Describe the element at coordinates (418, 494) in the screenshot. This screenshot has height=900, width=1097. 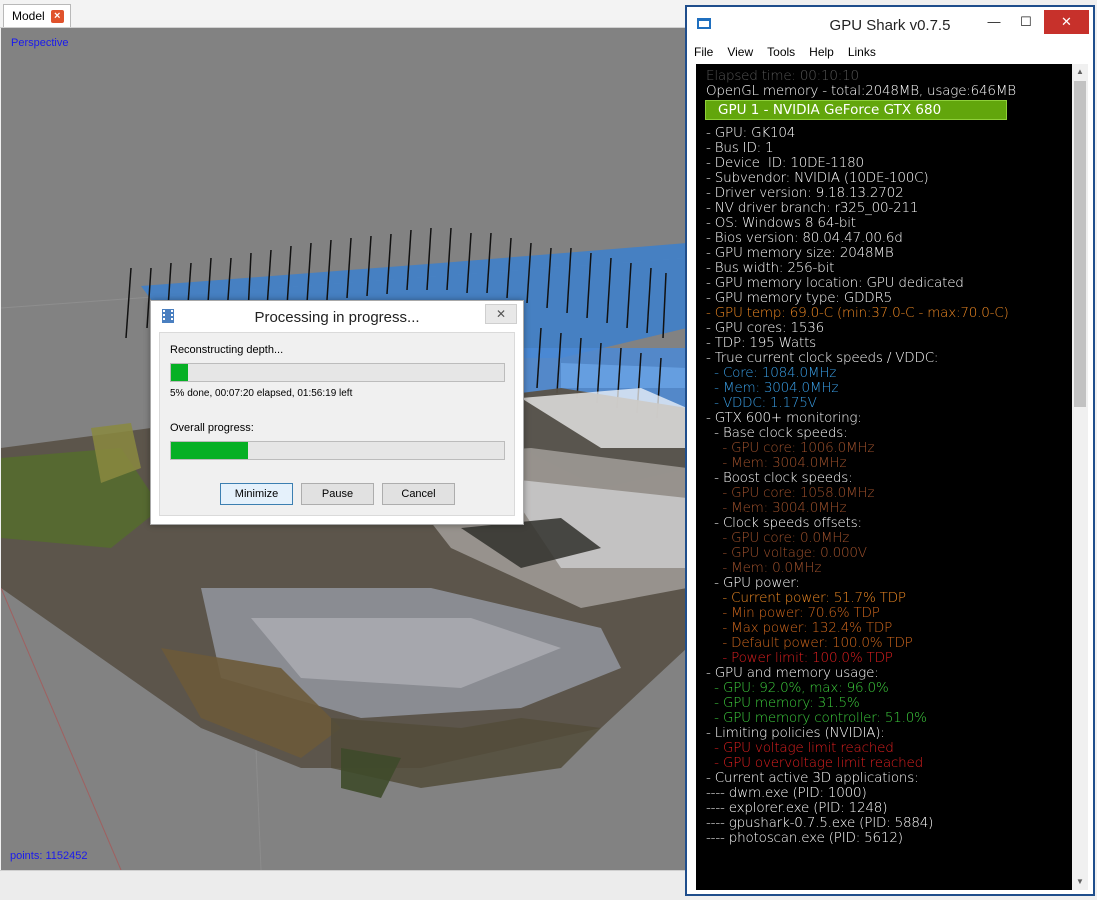
I see `cancel-button: Cancel` at that location.